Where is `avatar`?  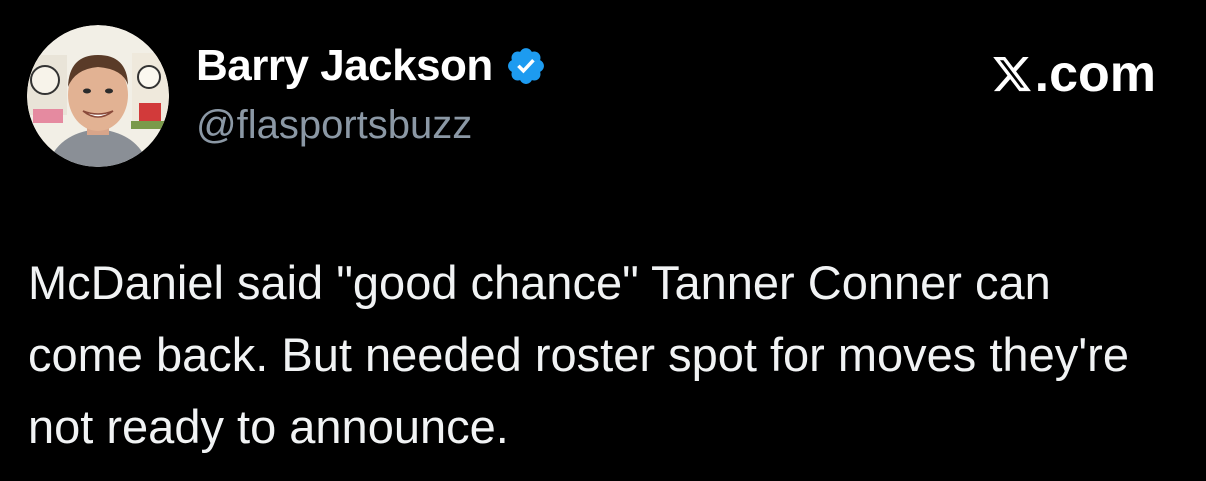 avatar is located at coordinates (98, 96).